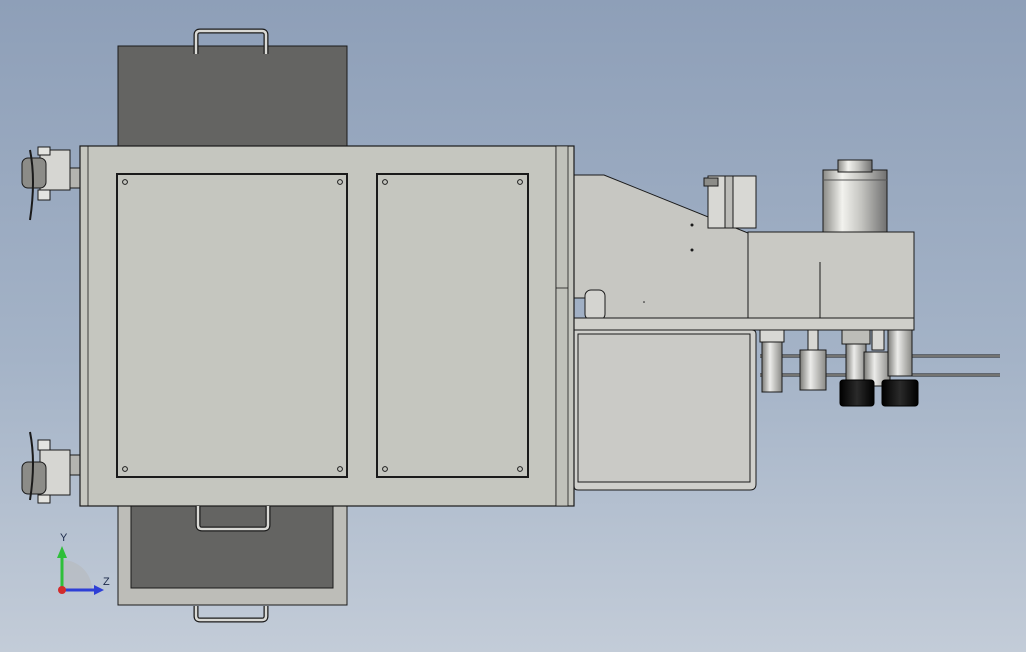  What do you see at coordinates (744, 324) in the screenshot?
I see `base-plate` at bounding box center [744, 324].